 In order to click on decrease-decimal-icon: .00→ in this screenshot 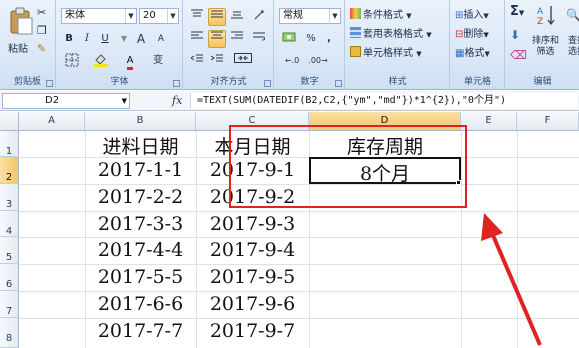, I will do `click(318, 61)`.